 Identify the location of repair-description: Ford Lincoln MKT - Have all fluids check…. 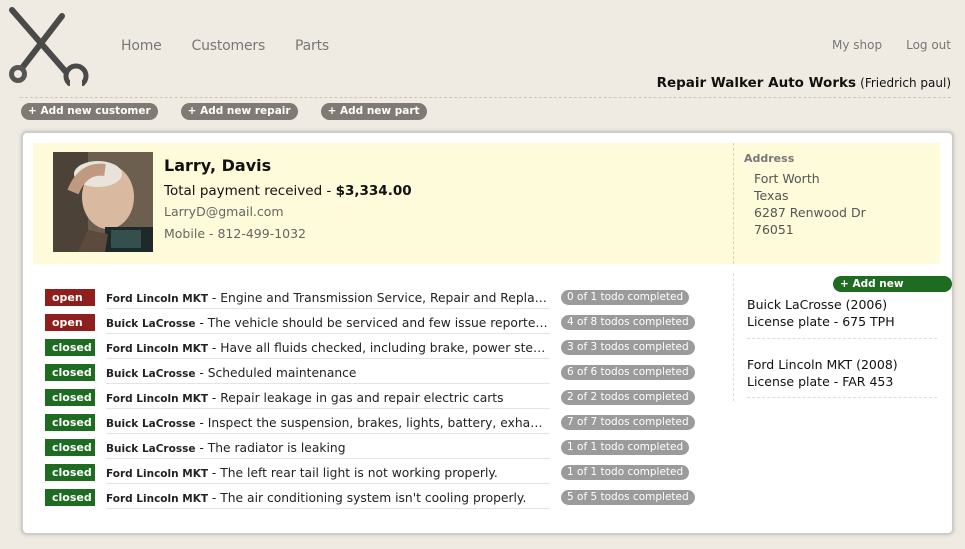
(328, 348).